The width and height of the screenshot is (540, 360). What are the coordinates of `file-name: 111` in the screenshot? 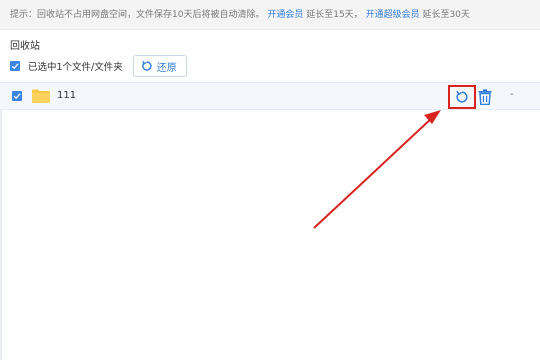 It's located at (66, 95).